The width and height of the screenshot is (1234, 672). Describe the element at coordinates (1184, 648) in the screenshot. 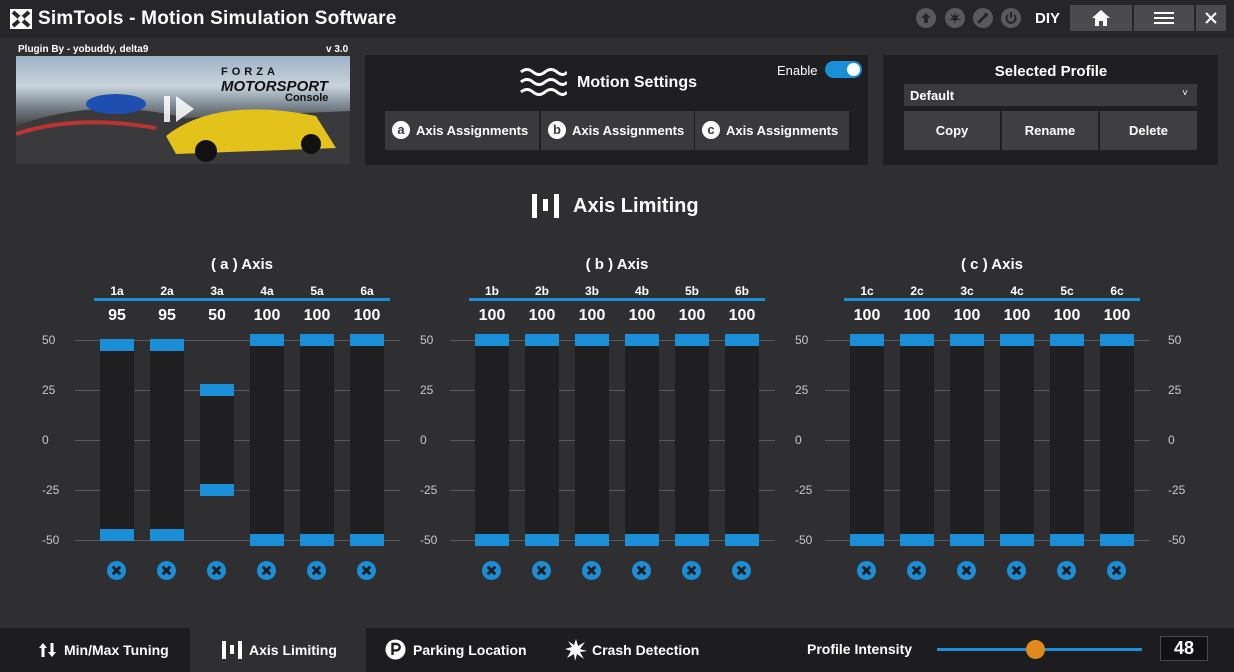

I see `profile-intensity-value: 48` at that location.